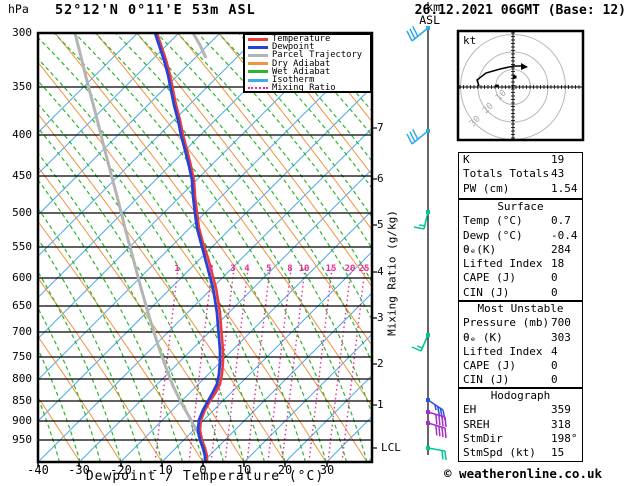 This screenshot has height=486, width=629. What do you see at coordinates (22, 212) in the screenshot?
I see `pressure-tick-label: 500` at bounding box center [22, 212].